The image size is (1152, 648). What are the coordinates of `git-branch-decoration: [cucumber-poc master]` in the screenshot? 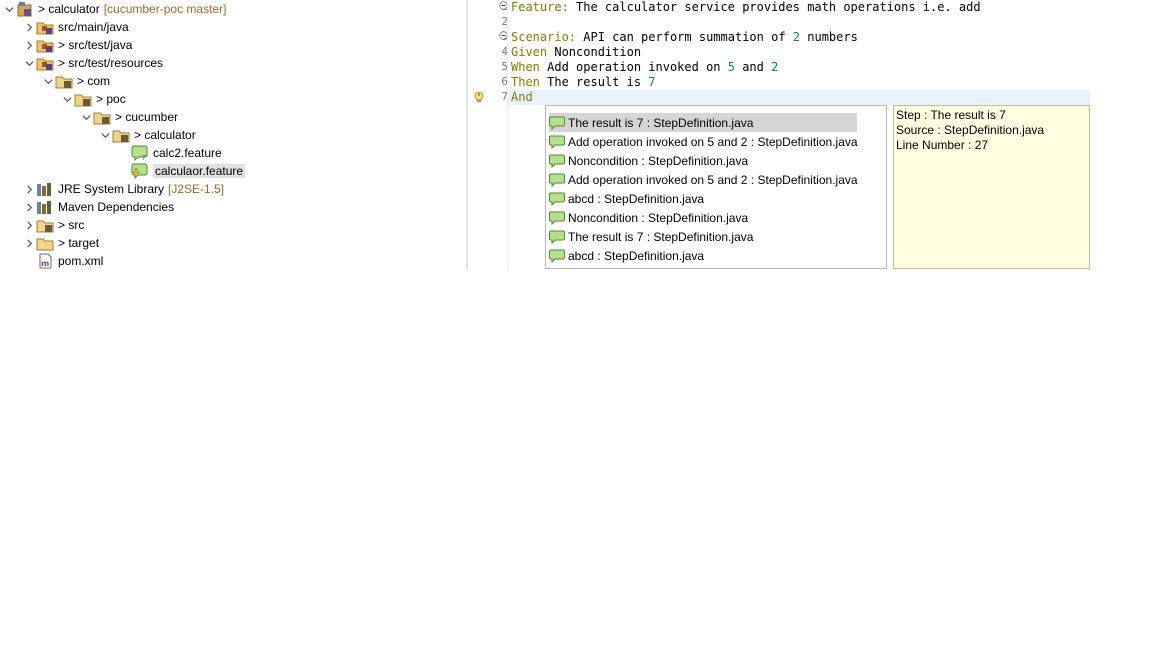 It's located at (165, 9).